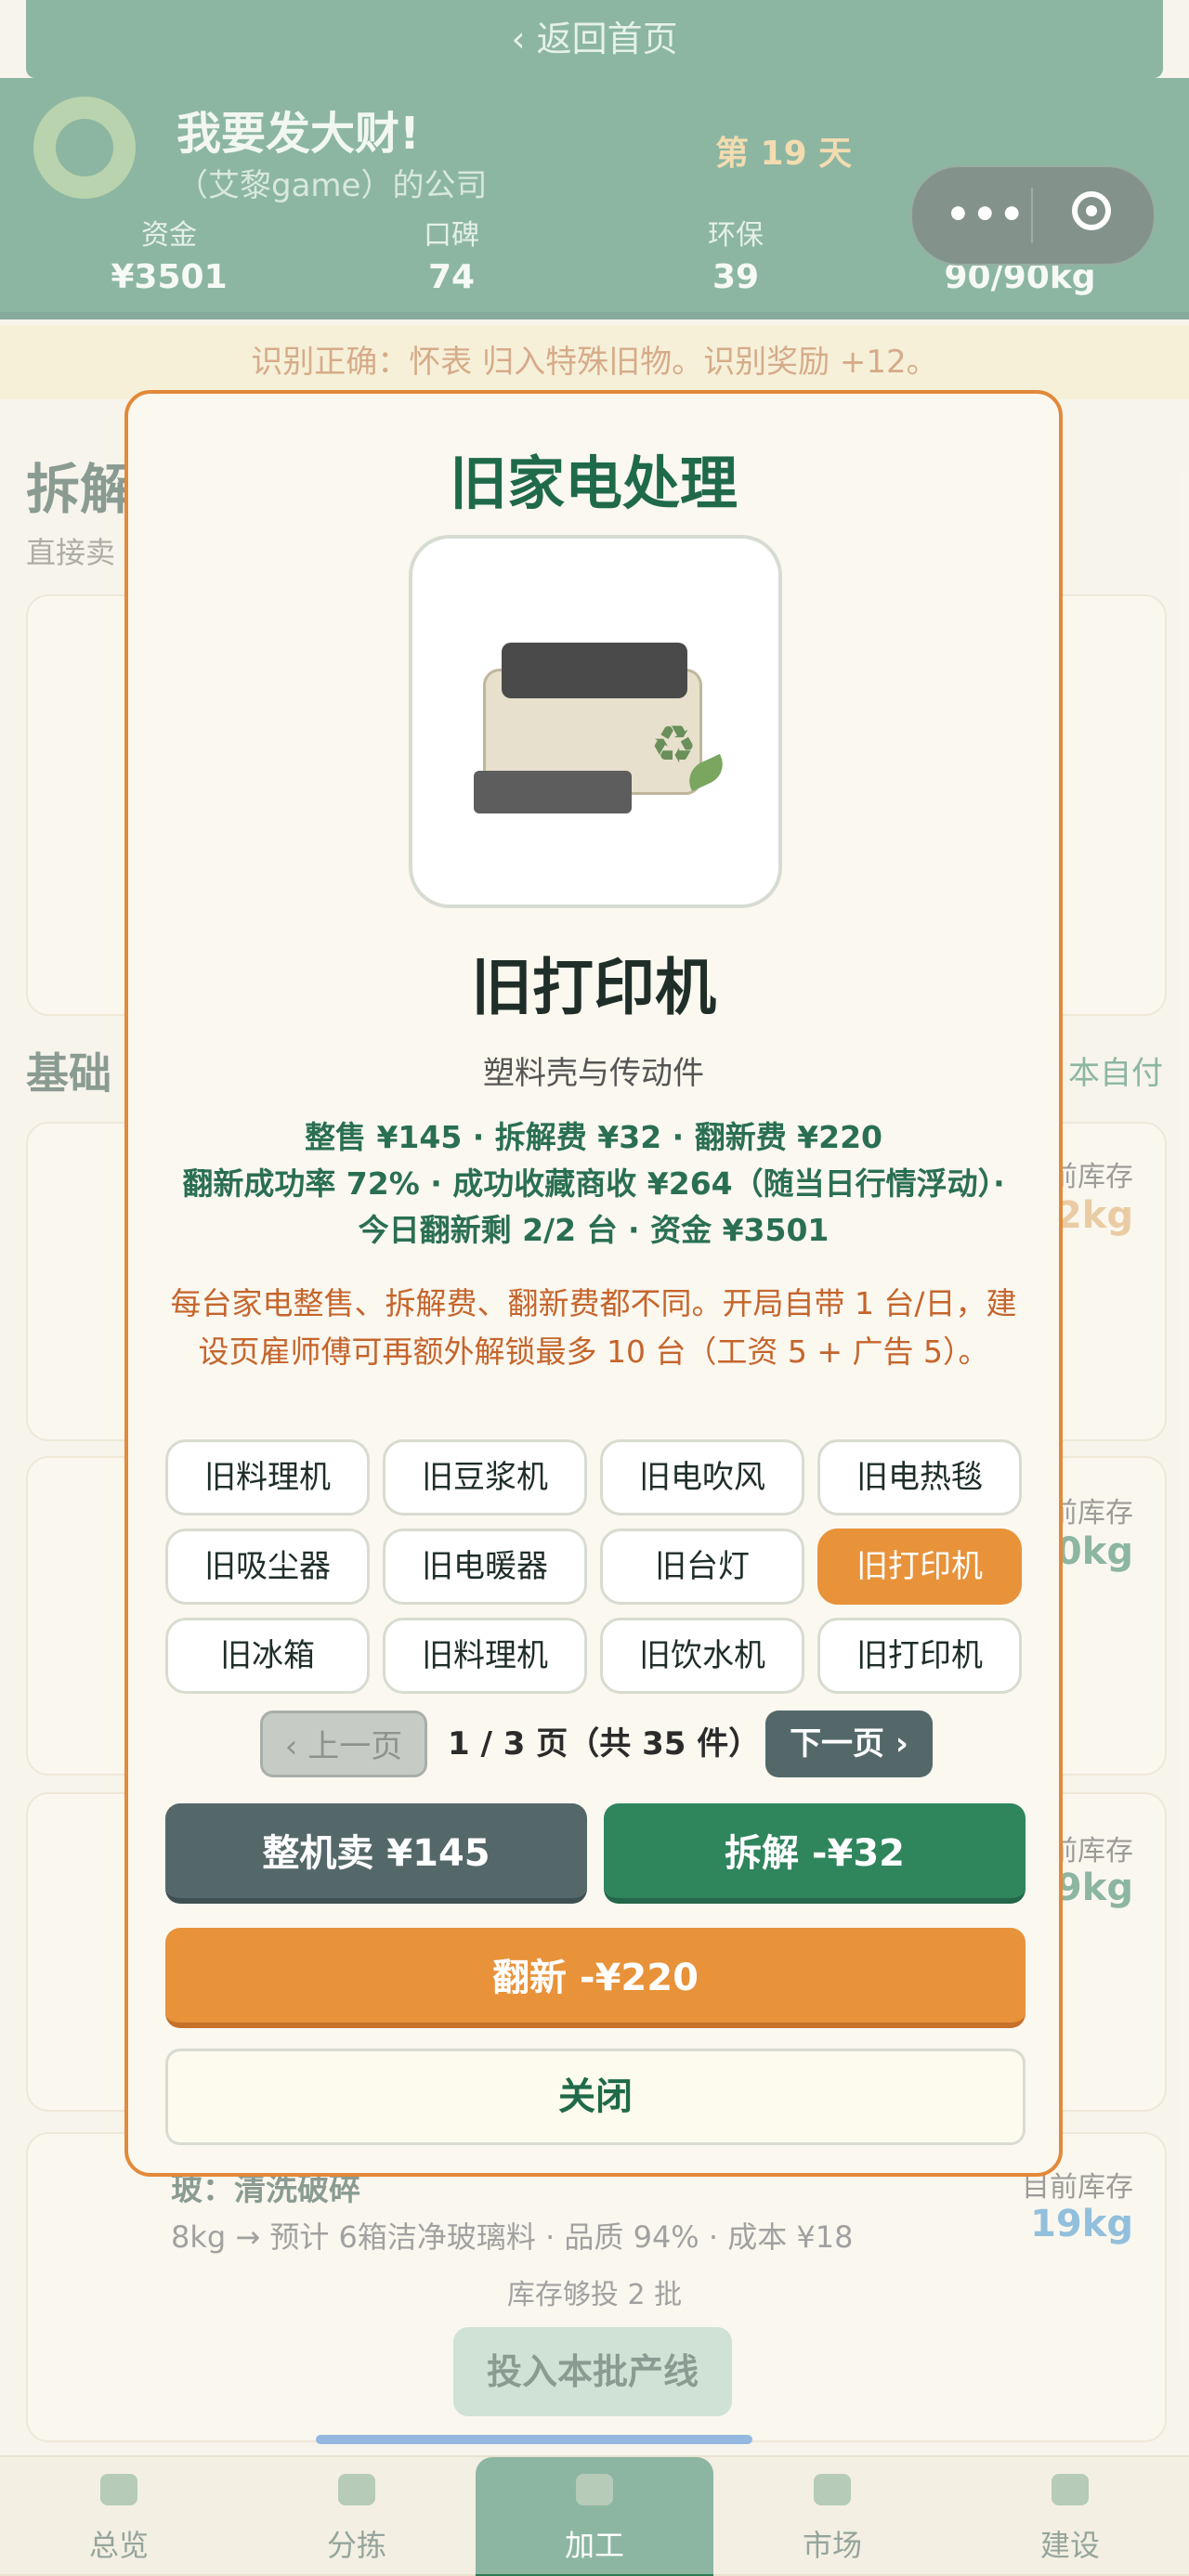 This screenshot has width=1189, height=2576. What do you see at coordinates (485, 1567) in the screenshot?
I see `appliance-chip: 旧电暖器` at bounding box center [485, 1567].